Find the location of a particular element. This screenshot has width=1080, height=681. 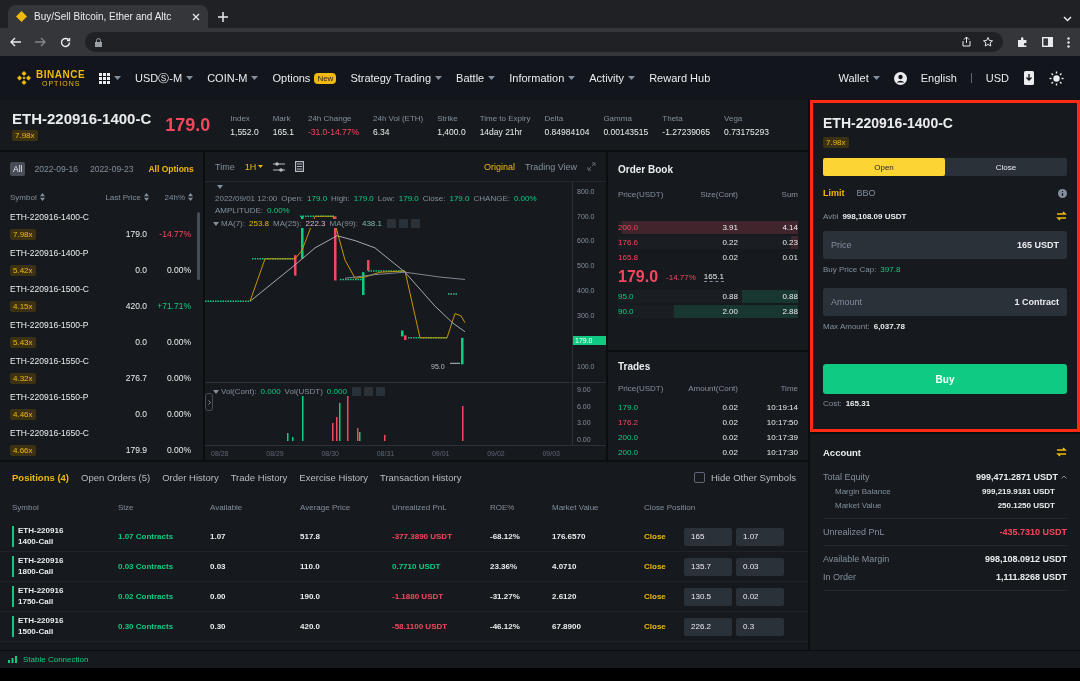

option-row: ETH-220916-1400-C 7.98x 179.0 -14.77% is located at coordinates (101, 226).